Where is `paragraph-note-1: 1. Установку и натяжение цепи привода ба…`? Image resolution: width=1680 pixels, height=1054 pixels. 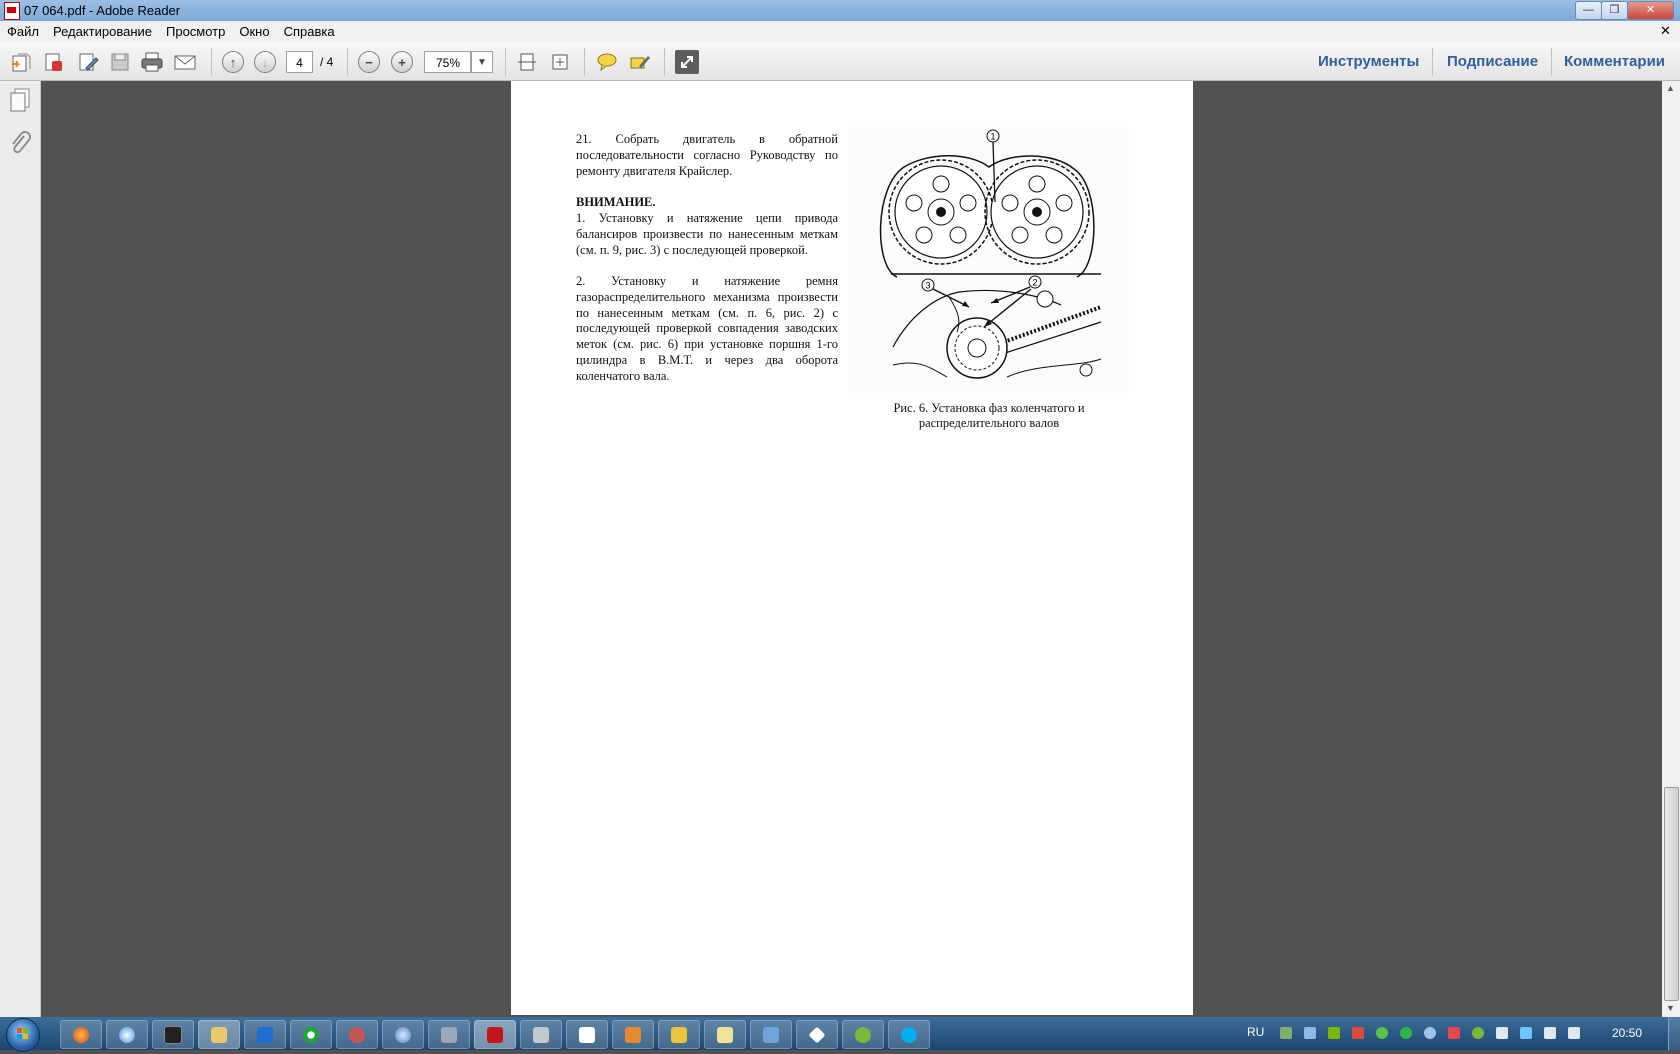 paragraph-note-1: 1. Установку и натяжение цепи привода ба… is located at coordinates (707, 234).